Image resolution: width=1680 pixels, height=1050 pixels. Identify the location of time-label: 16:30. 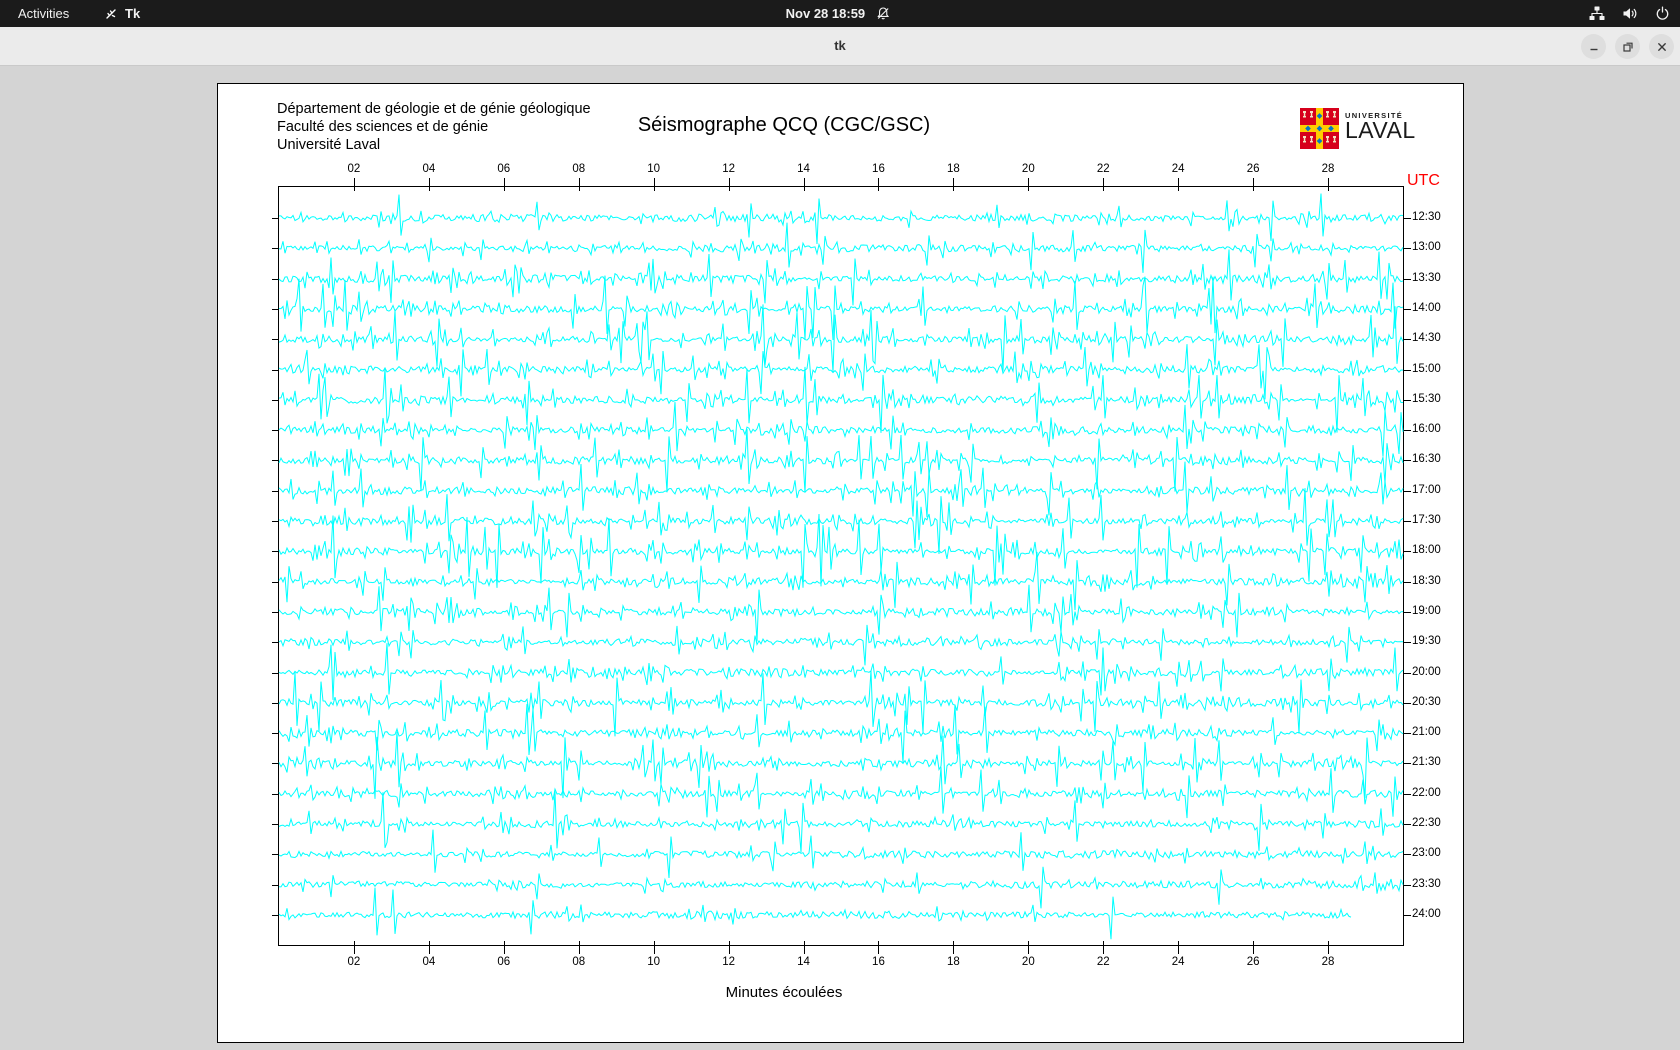
(1426, 459).